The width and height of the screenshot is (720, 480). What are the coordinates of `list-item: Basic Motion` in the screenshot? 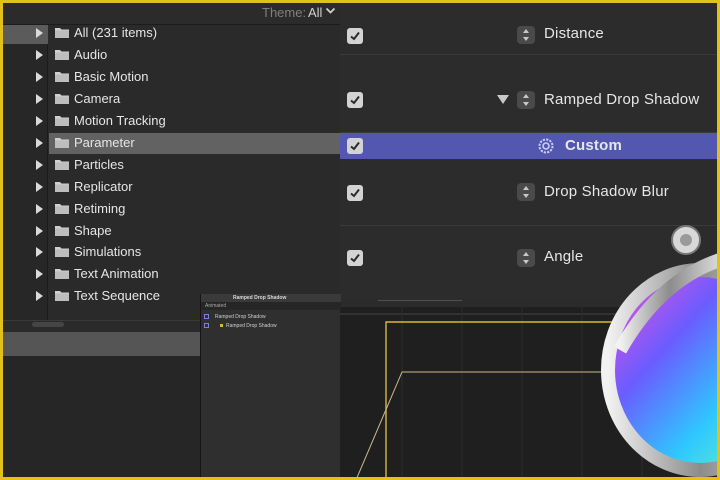 It's located at (188, 77).